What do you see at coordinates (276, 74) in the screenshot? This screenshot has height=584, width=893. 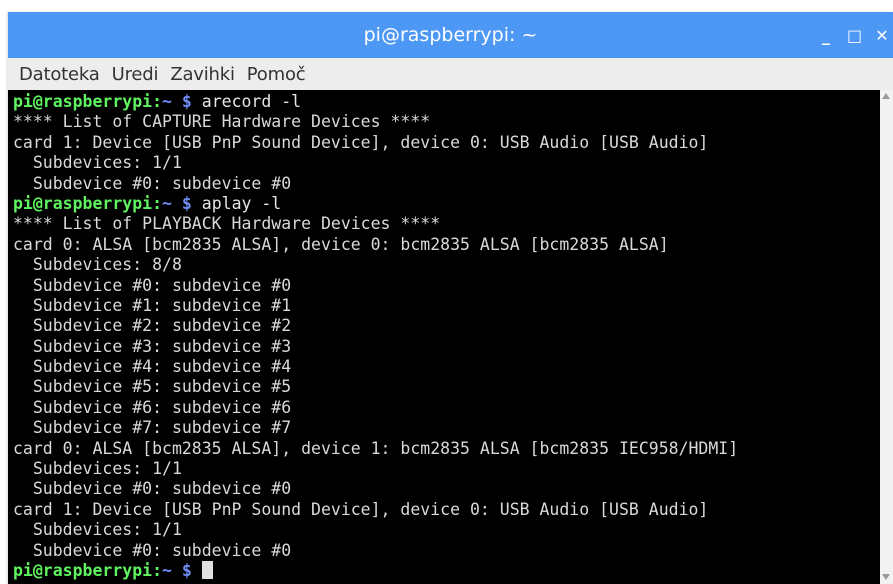 I see `menu-pomoc: Pomoč` at bounding box center [276, 74].